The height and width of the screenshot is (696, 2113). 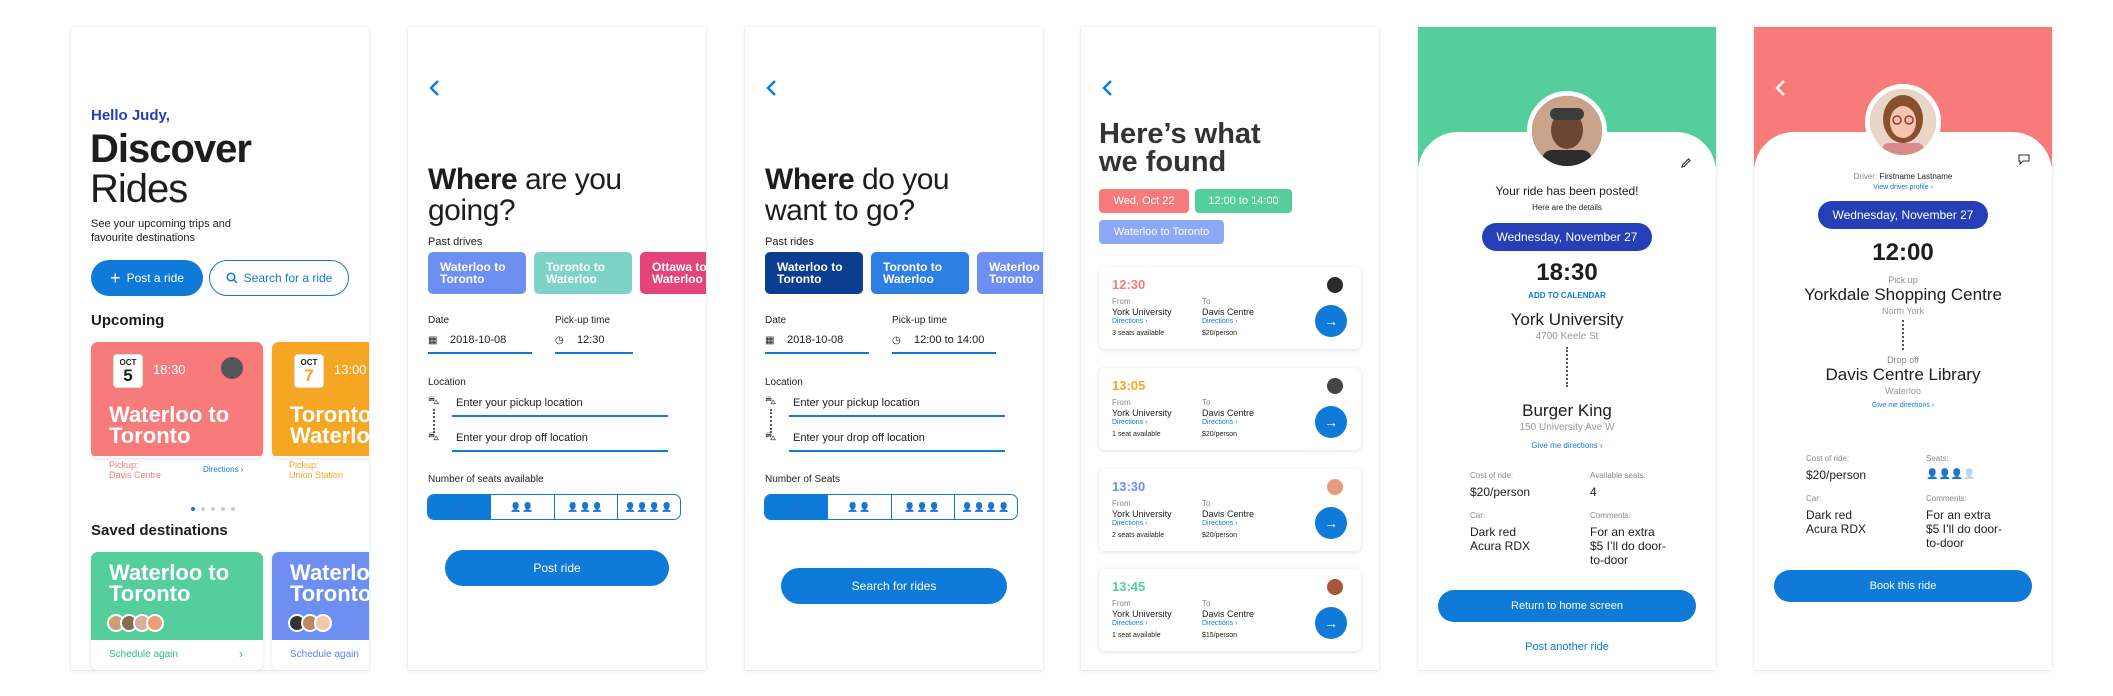 What do you see at coordinates (1243, 201) in the screenshot?
I see `filter-tag-time: 12:00 to 14:00` at bounding box center [1243, 201].